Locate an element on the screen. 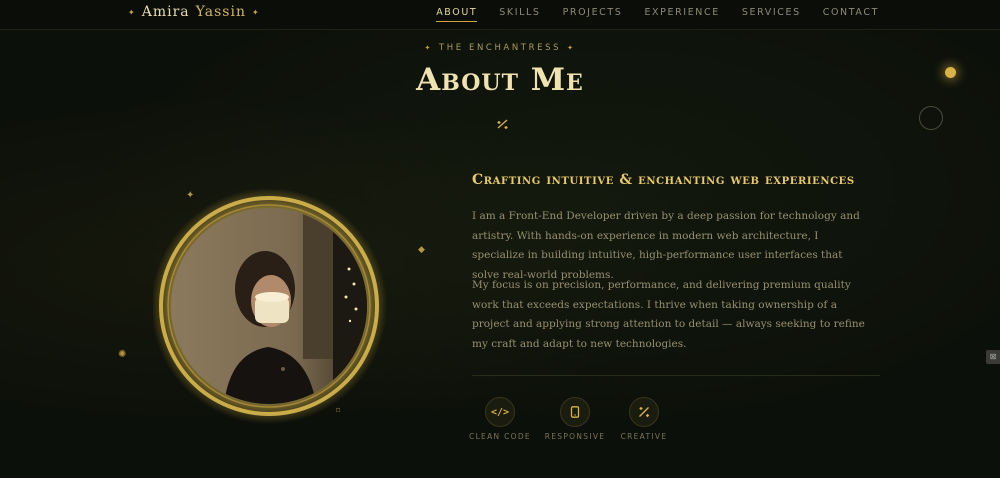 This screenshot has width=1000, height=478. nav-link-contact: CONTACT is located at coordinates (851, 14).